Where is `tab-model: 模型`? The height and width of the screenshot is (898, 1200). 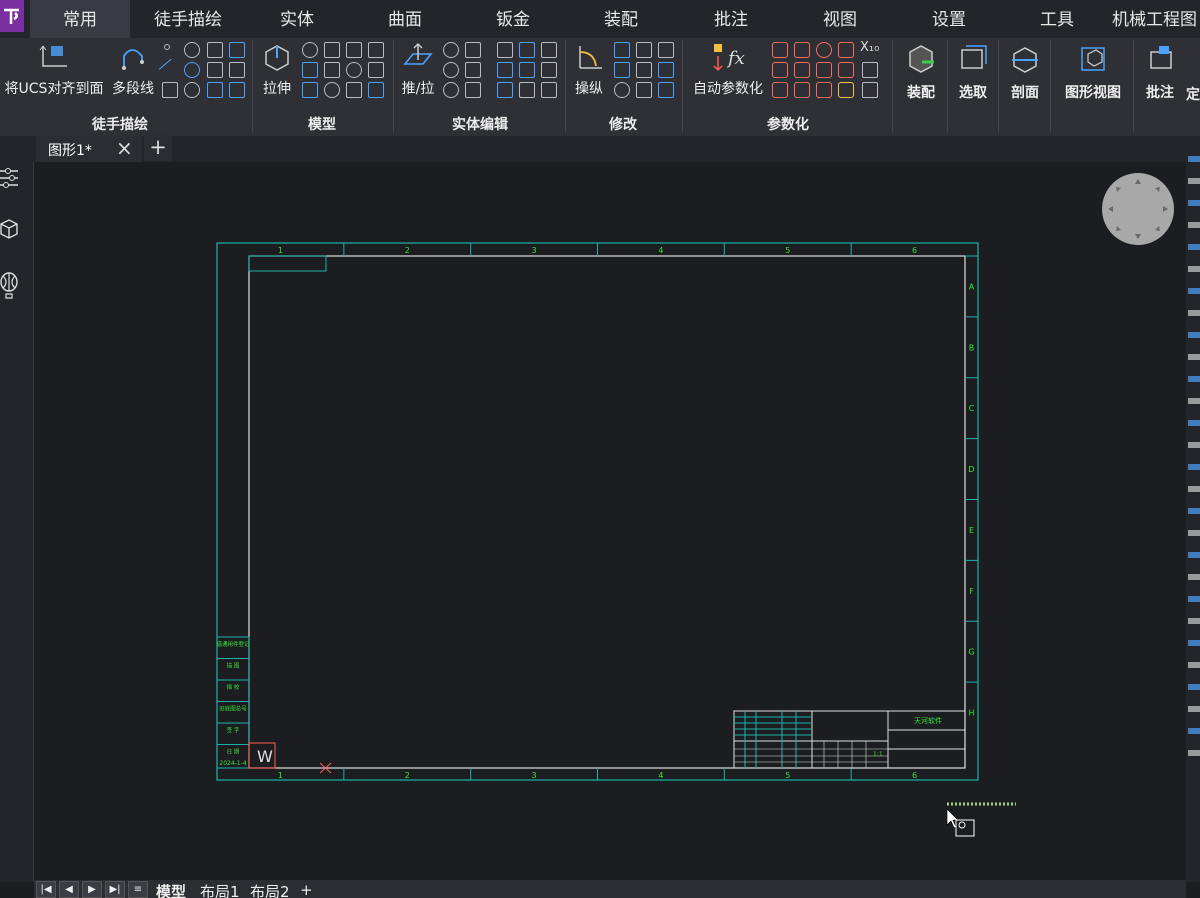
tab-model: 模型 is located at coordinates (171, 889).